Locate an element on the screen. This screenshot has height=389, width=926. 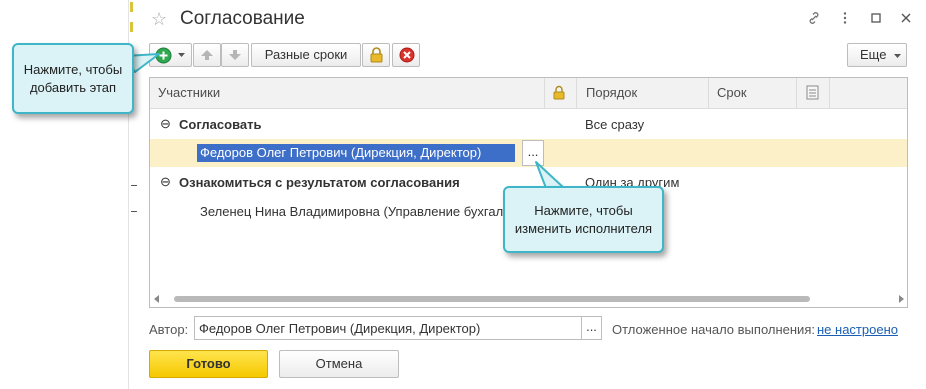
scroll-right-icon is located at coordinates (901, 299).